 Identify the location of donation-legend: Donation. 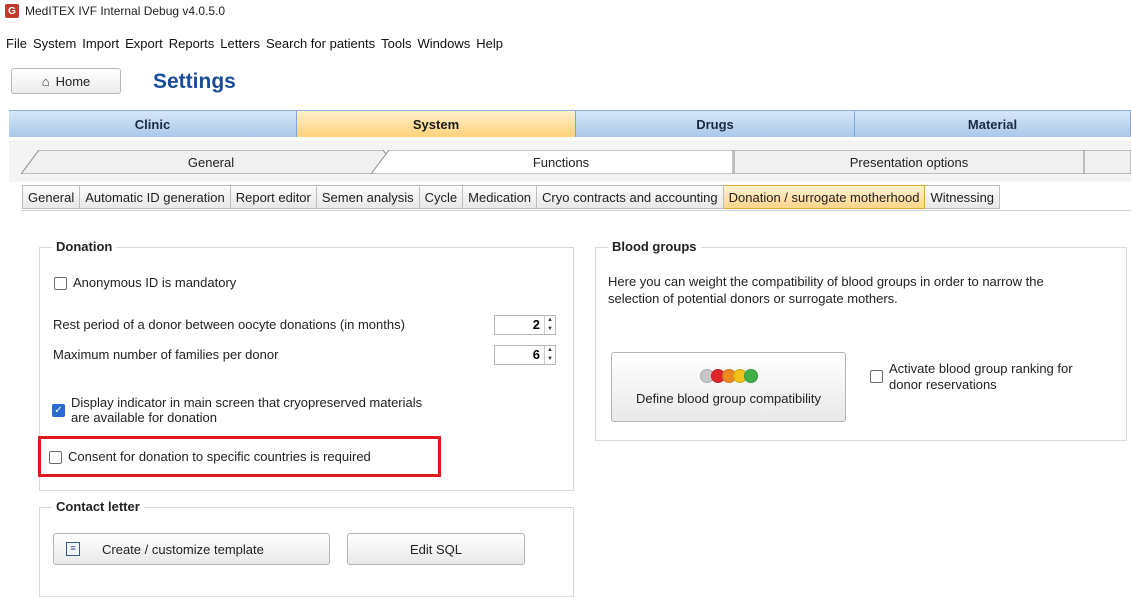
(84, 246).